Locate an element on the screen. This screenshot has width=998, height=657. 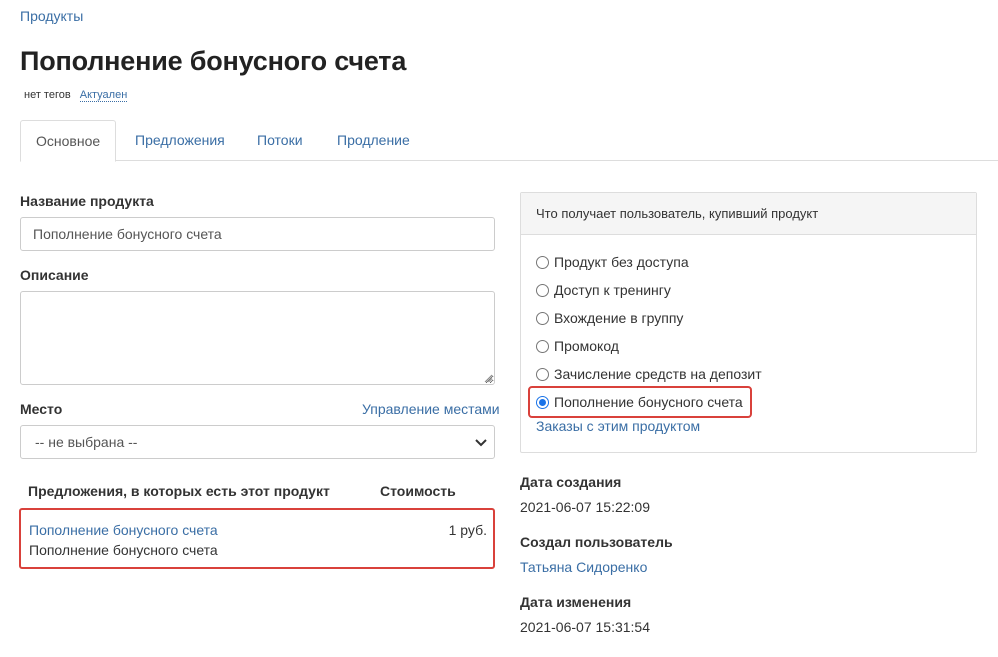
creator-label: Создал пользователь is located at coordinates (596, 542).